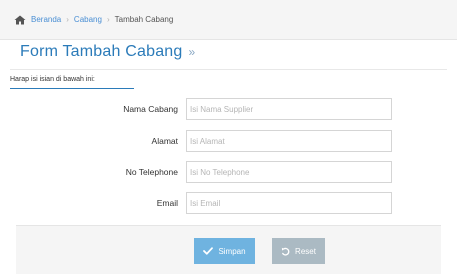 Image resolution: width=457 pixels, height=275 pixels. What do you see at coordinates (208, 251) in the screenshot?
I see `check-icon` at bounding box center [208, 251].